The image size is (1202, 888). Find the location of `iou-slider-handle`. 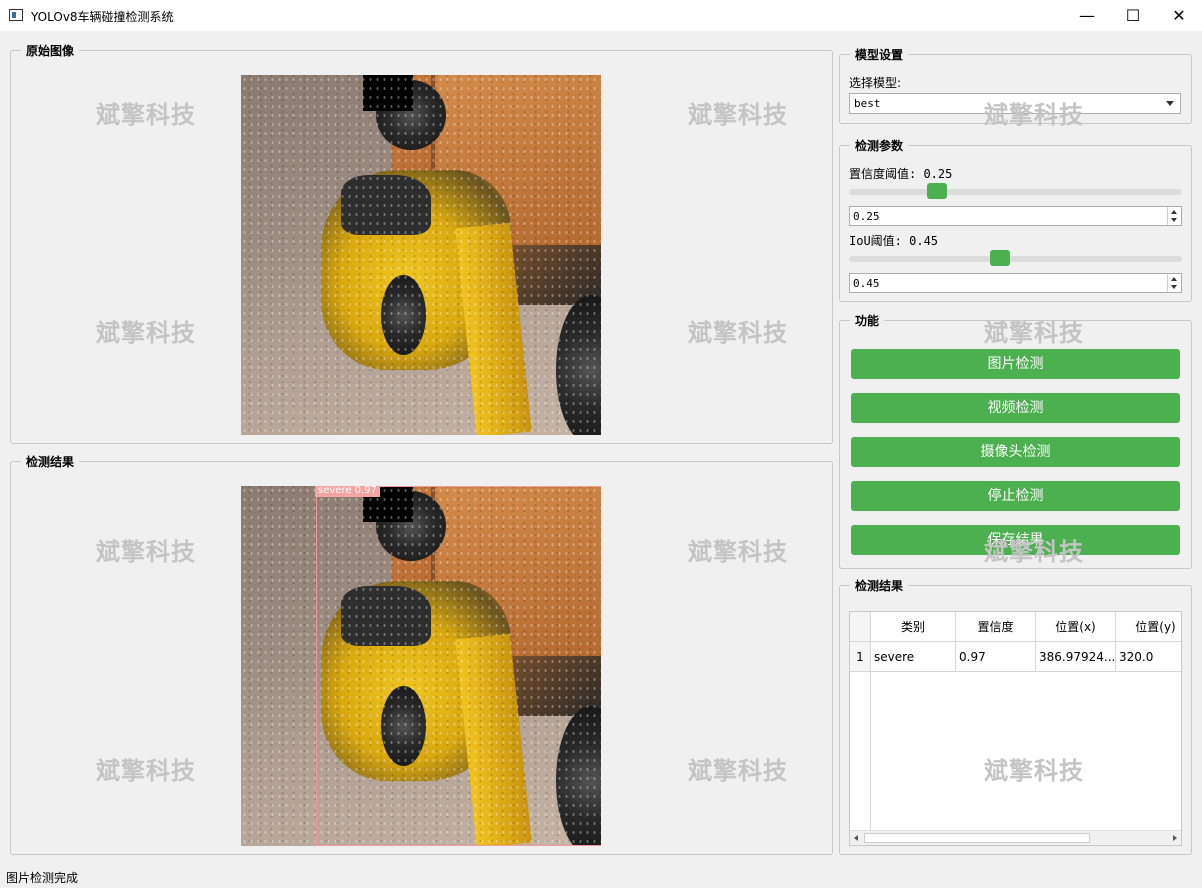

iou-slider-handle is located at coordinates (1000, 258).